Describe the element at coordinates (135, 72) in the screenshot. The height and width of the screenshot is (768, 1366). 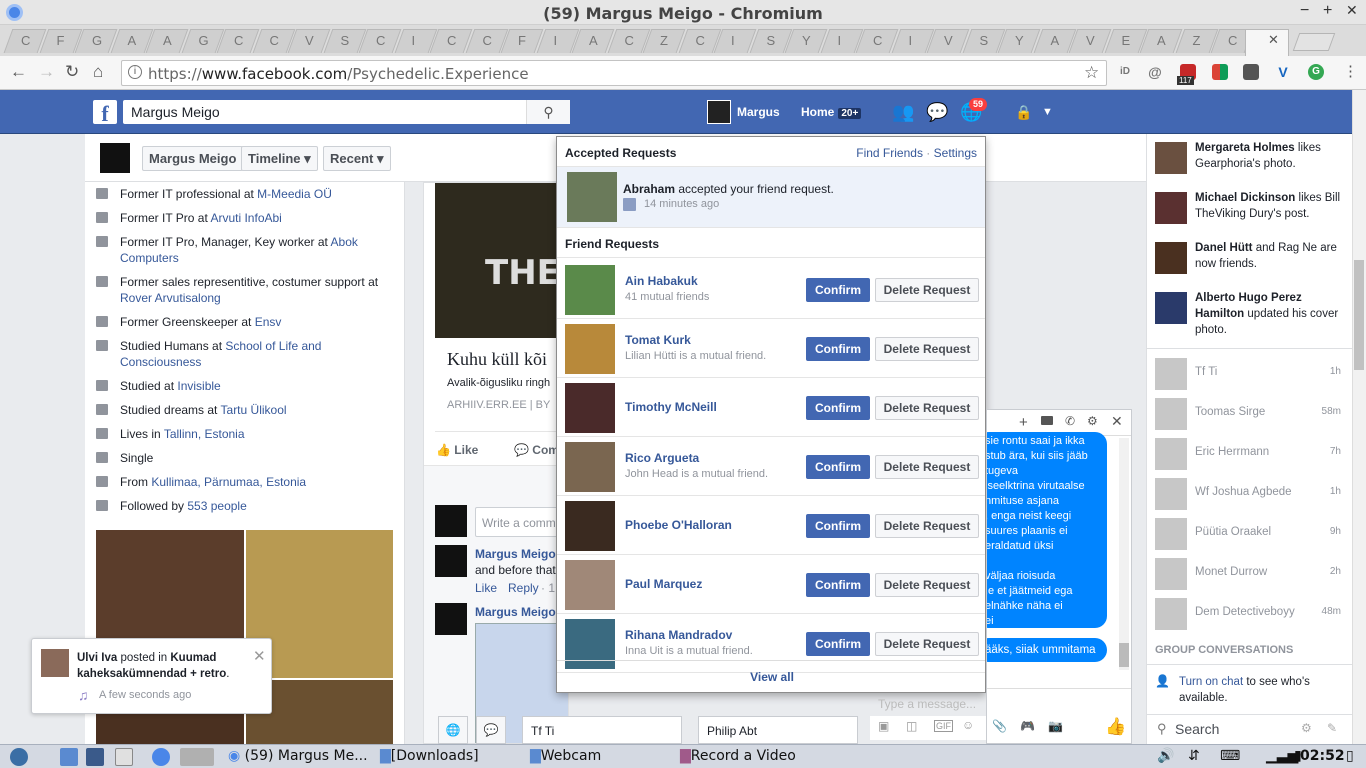
I see `info-icon: i` at that location.